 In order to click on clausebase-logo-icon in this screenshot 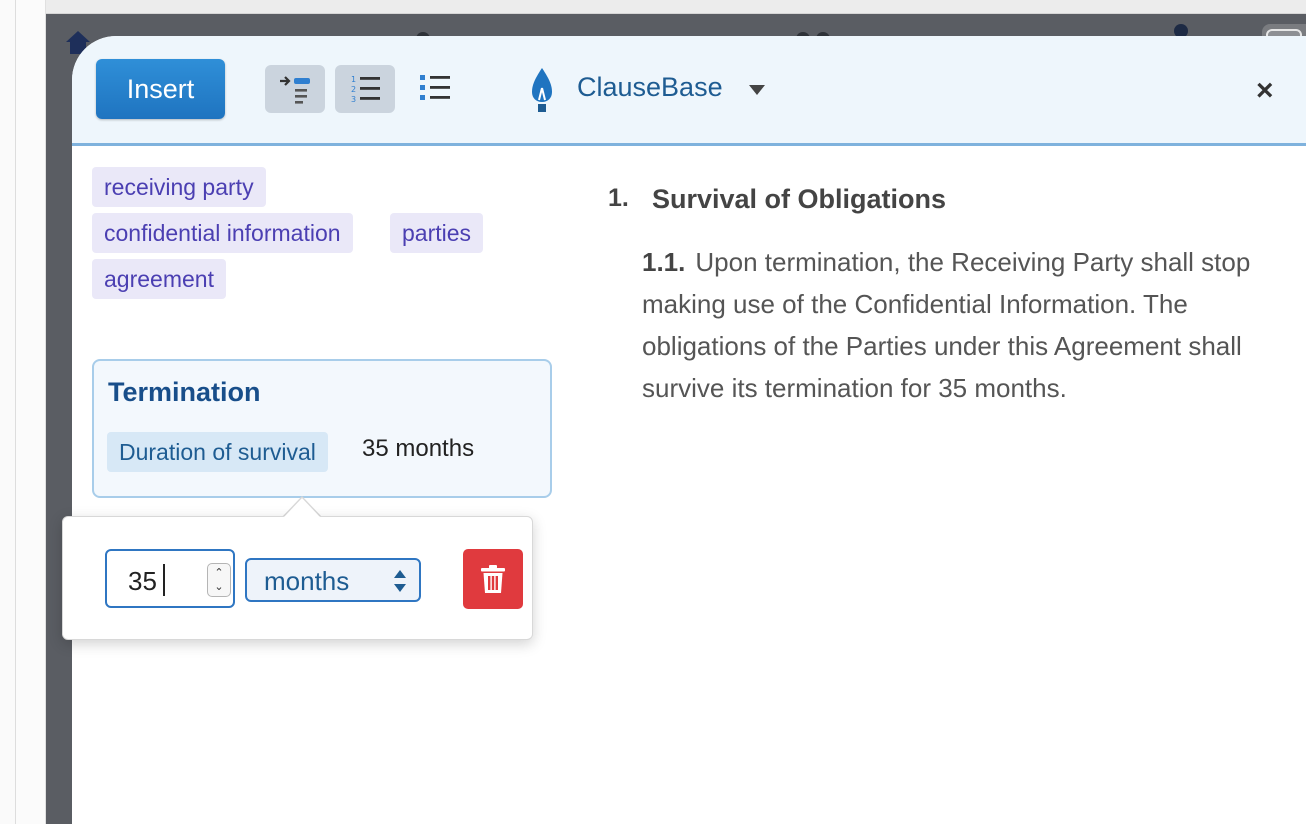, I will do `click(542, 90)`.